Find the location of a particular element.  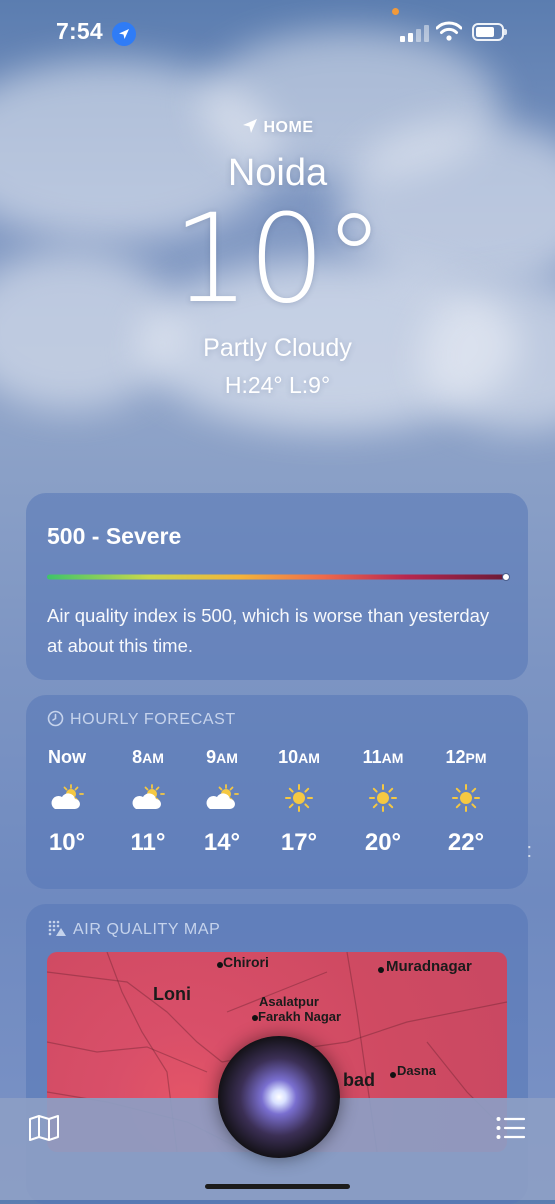

privacy-indicator-dot is located at coordinates (395, 11).